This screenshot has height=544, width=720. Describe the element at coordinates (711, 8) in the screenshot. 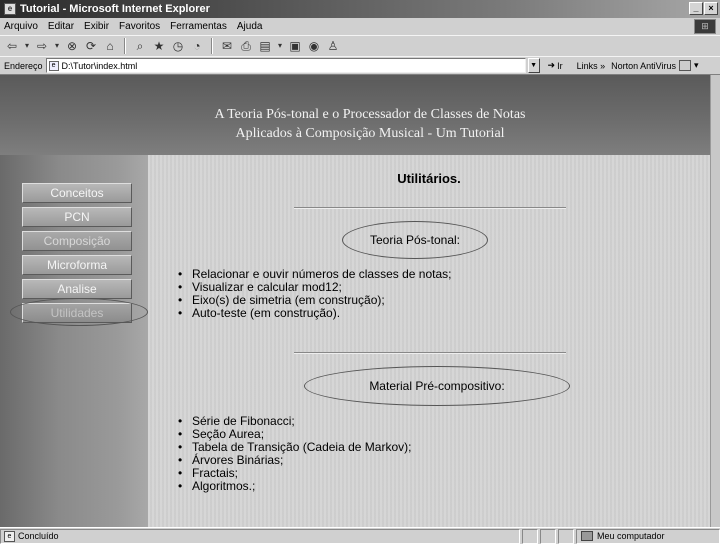

I see `close-button: ×` at that location.